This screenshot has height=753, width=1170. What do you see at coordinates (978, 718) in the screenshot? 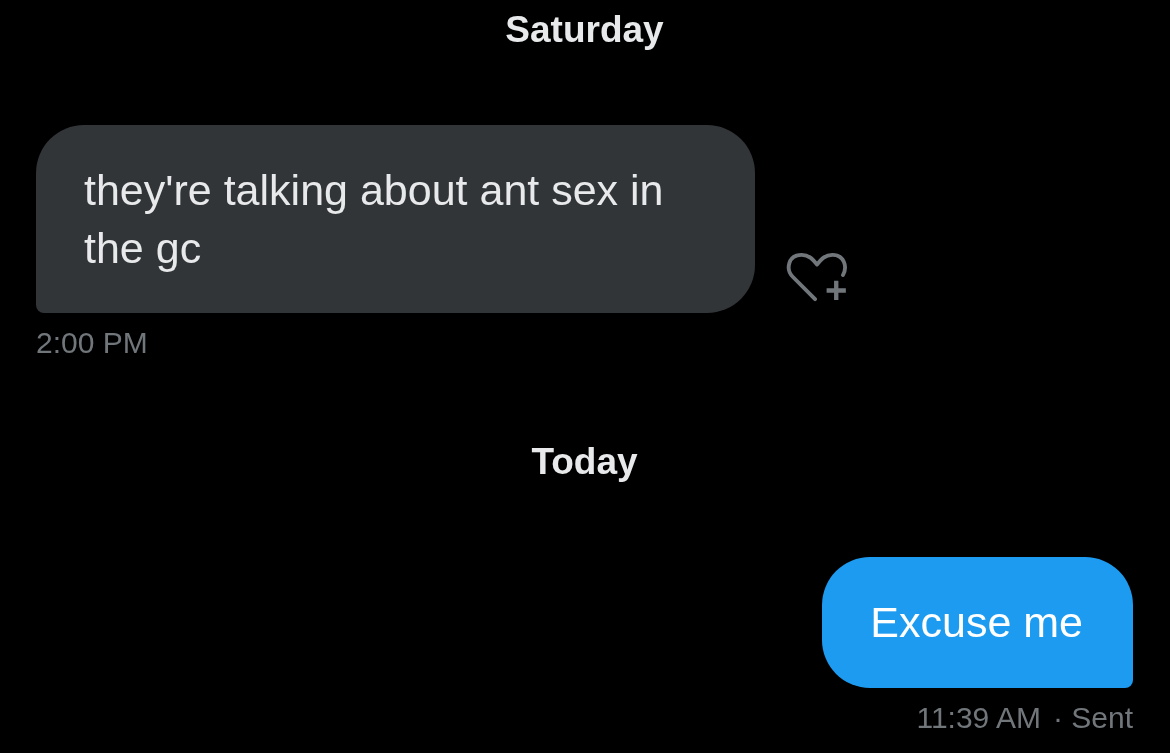
I see `timestamp: 11:39 AM` at bounding box center [978, 718].